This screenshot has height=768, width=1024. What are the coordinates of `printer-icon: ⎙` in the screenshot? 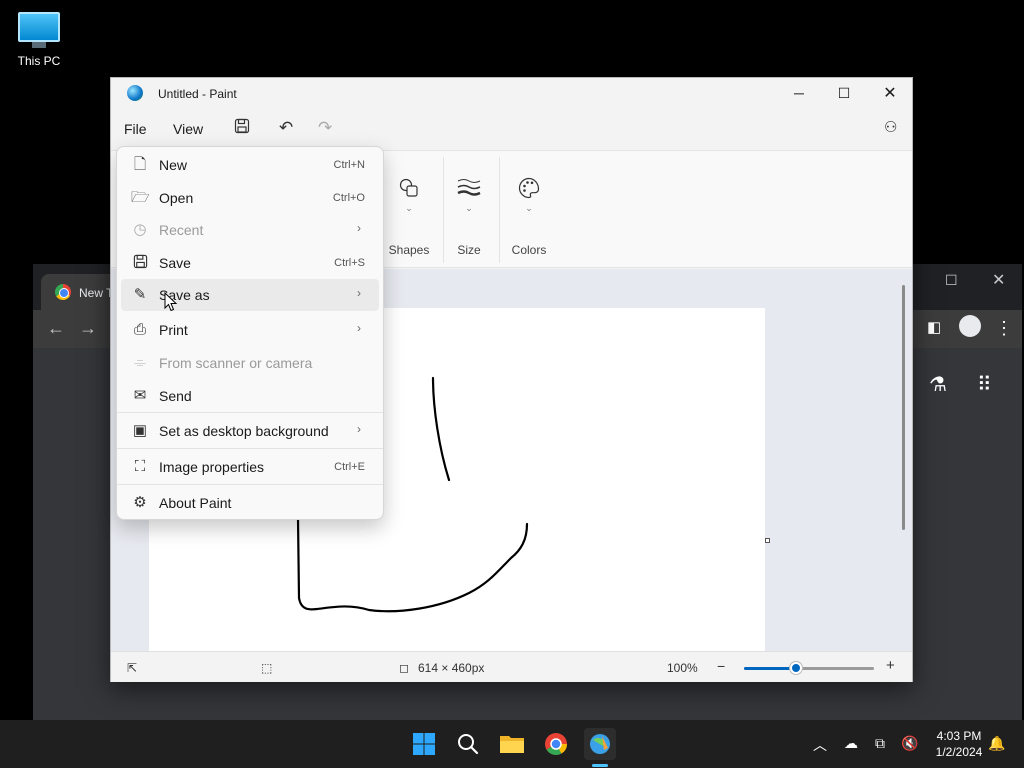 It's located at (139, 329).